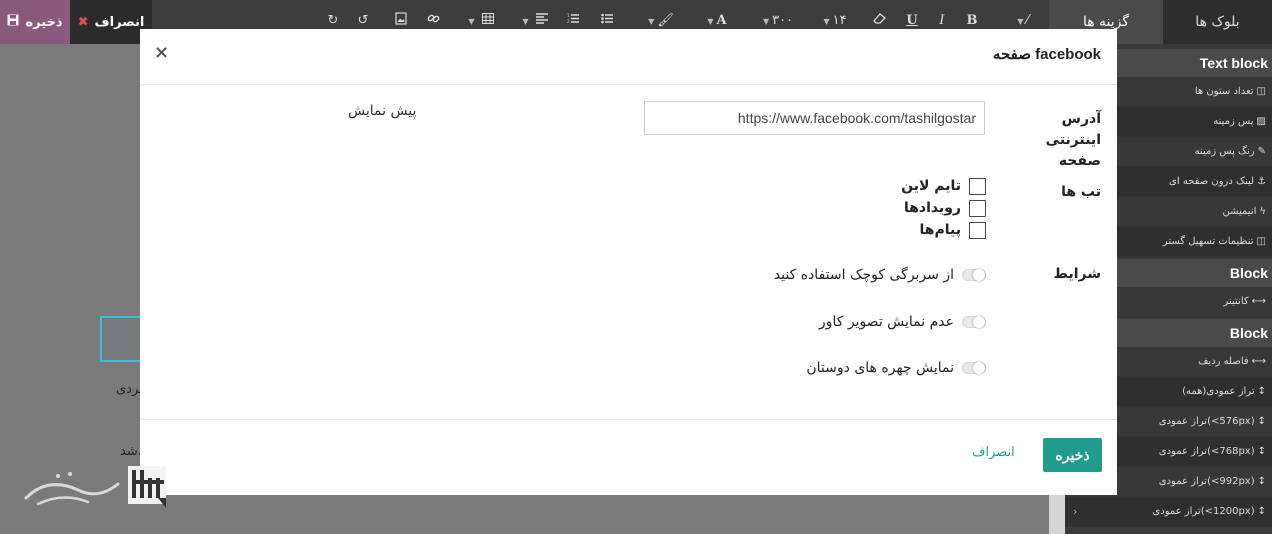 The height and width of the screenshot is (534, 1272). Describe the element at coordinates (953, 230) in the screenshot. I see `tab-messages-checkbox: پیام‌ها` at that location.